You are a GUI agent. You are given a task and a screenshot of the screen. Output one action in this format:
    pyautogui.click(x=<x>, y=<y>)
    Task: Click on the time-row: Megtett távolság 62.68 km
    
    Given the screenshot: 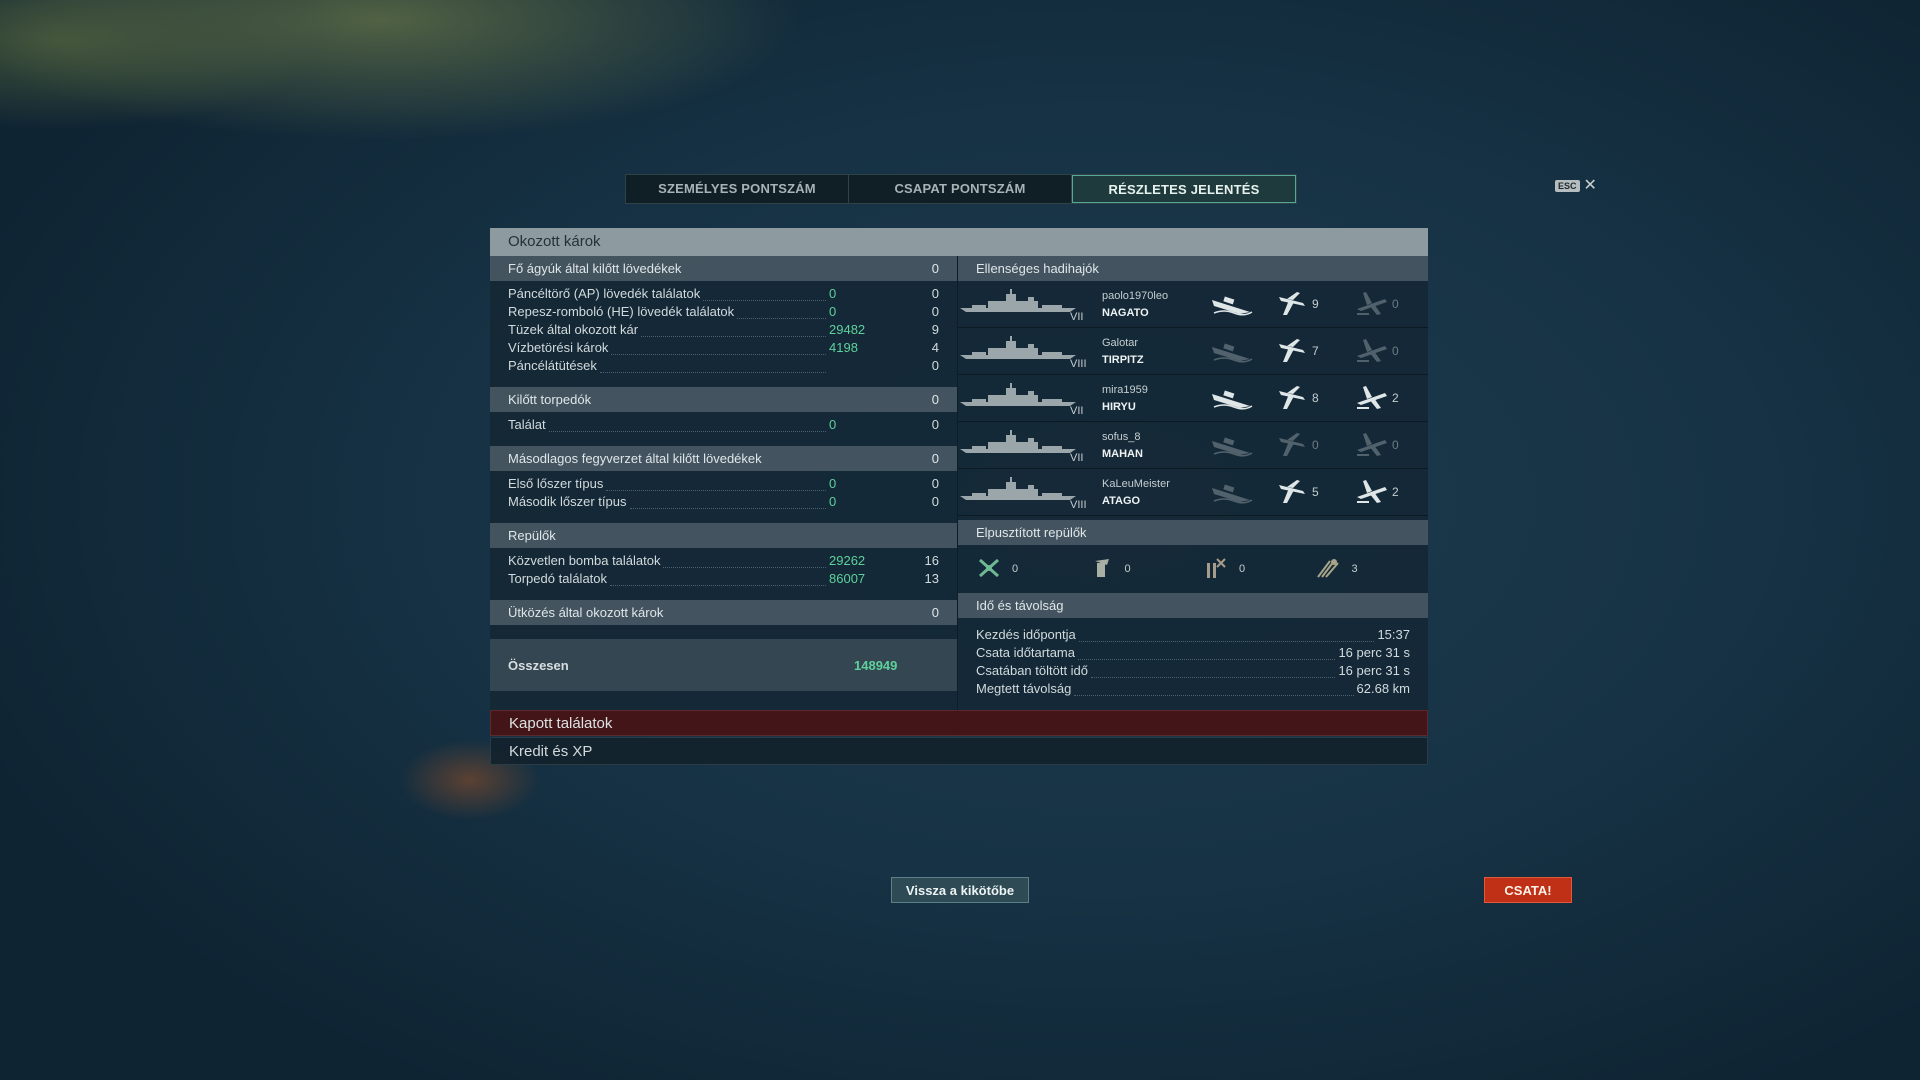 What is the action you would take?
    pyautogui.click(x=1193, y=689)
    